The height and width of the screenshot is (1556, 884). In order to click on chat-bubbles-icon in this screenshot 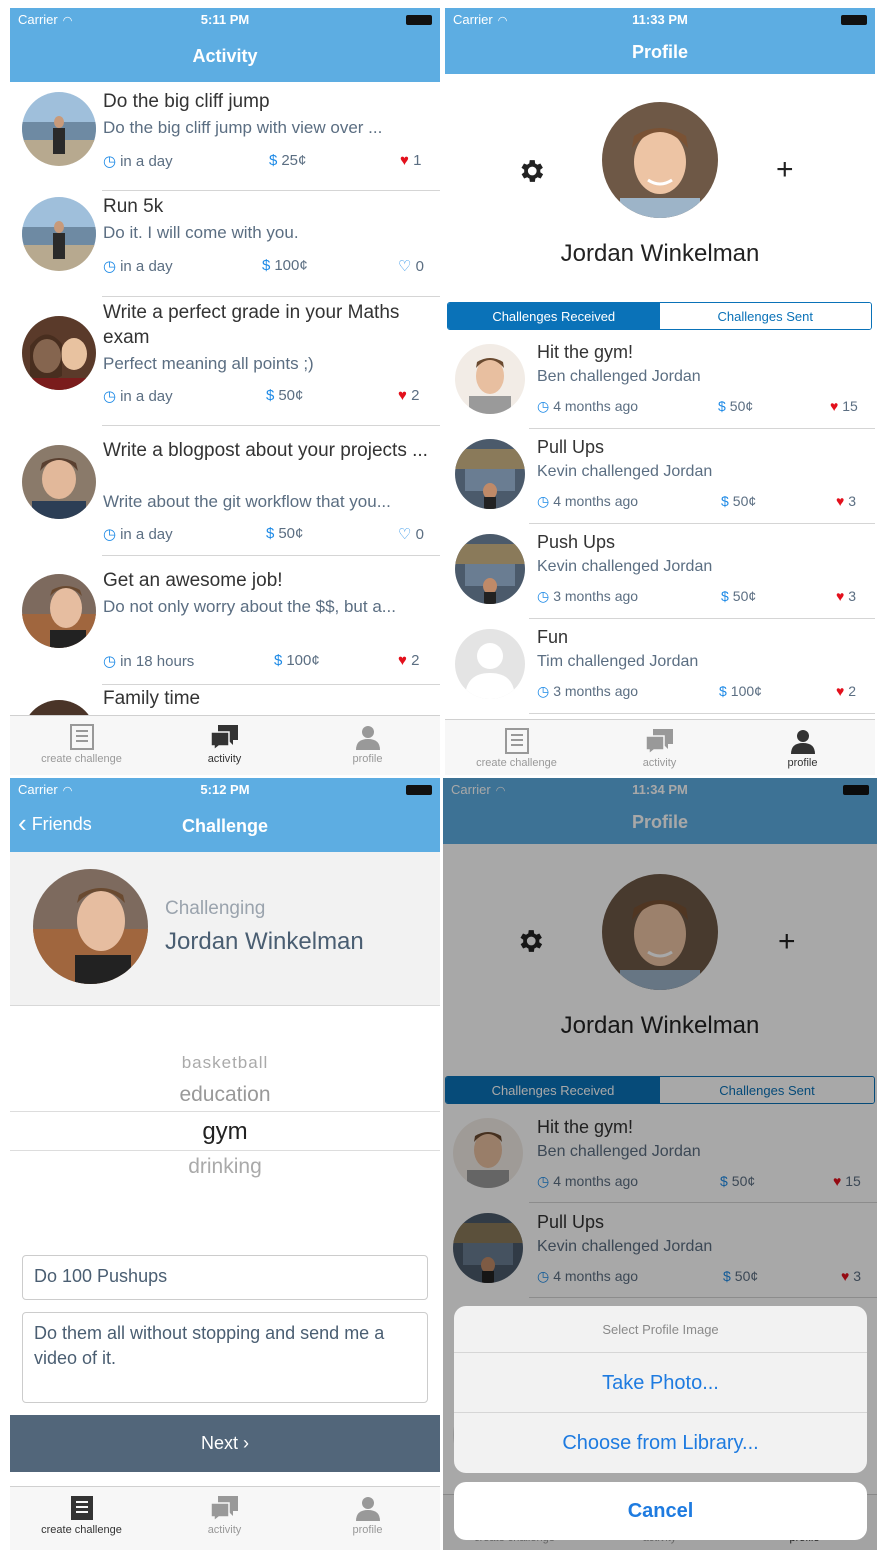, I will do `click(658, 742)`.